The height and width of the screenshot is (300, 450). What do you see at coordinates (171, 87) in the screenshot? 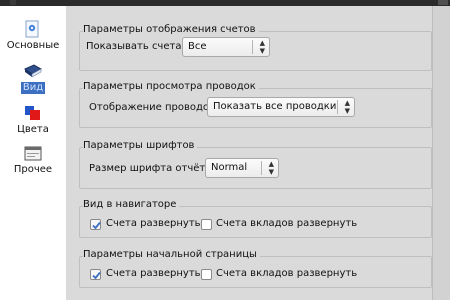
I see `transactions-view-title: Параметры просмотра проводок` at bounding box center [171, 87].